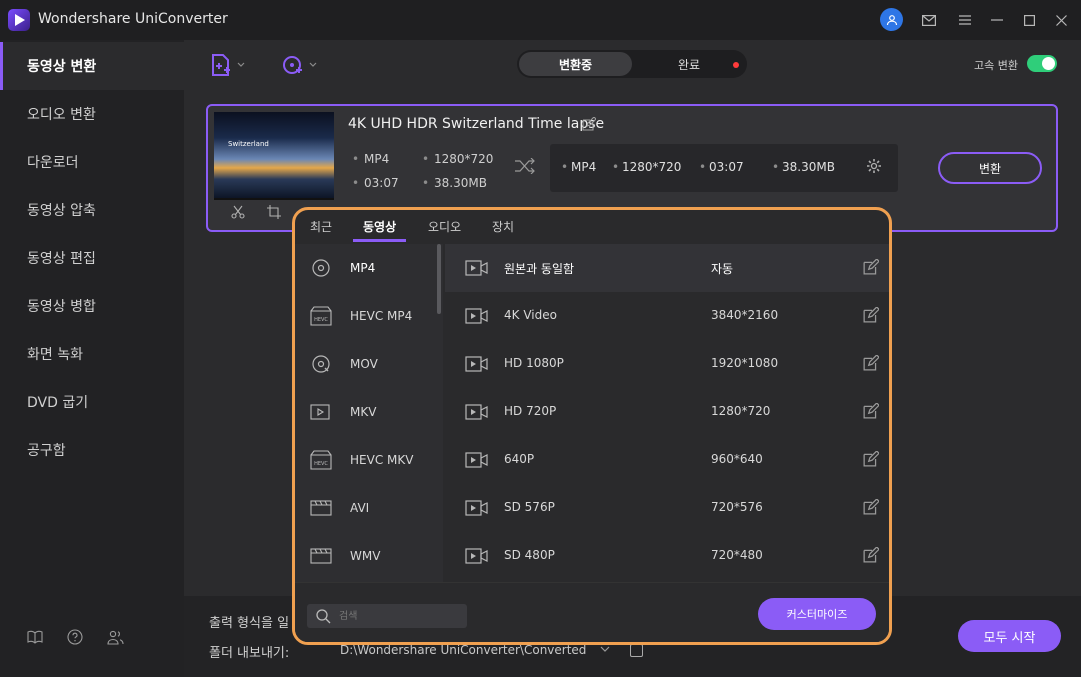 The image size is (1081, 677). What do you see at coordinates (439, 279) in the screenshot?
I see `format-list-scrollbar` at bounding box center [439, 279].